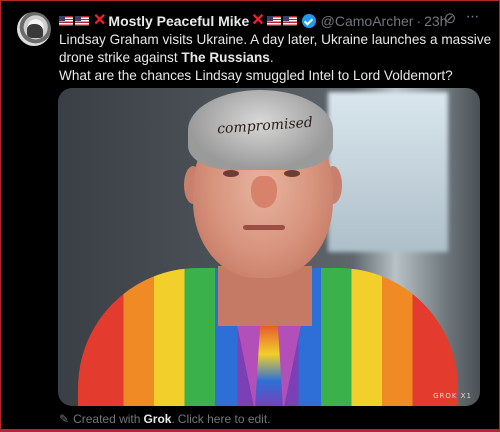 The width and height of the screenshot is (500, 432). Describe the element at coordinates (107, 419) in the screenshot. I see `created-prefix: Created with` at that location.